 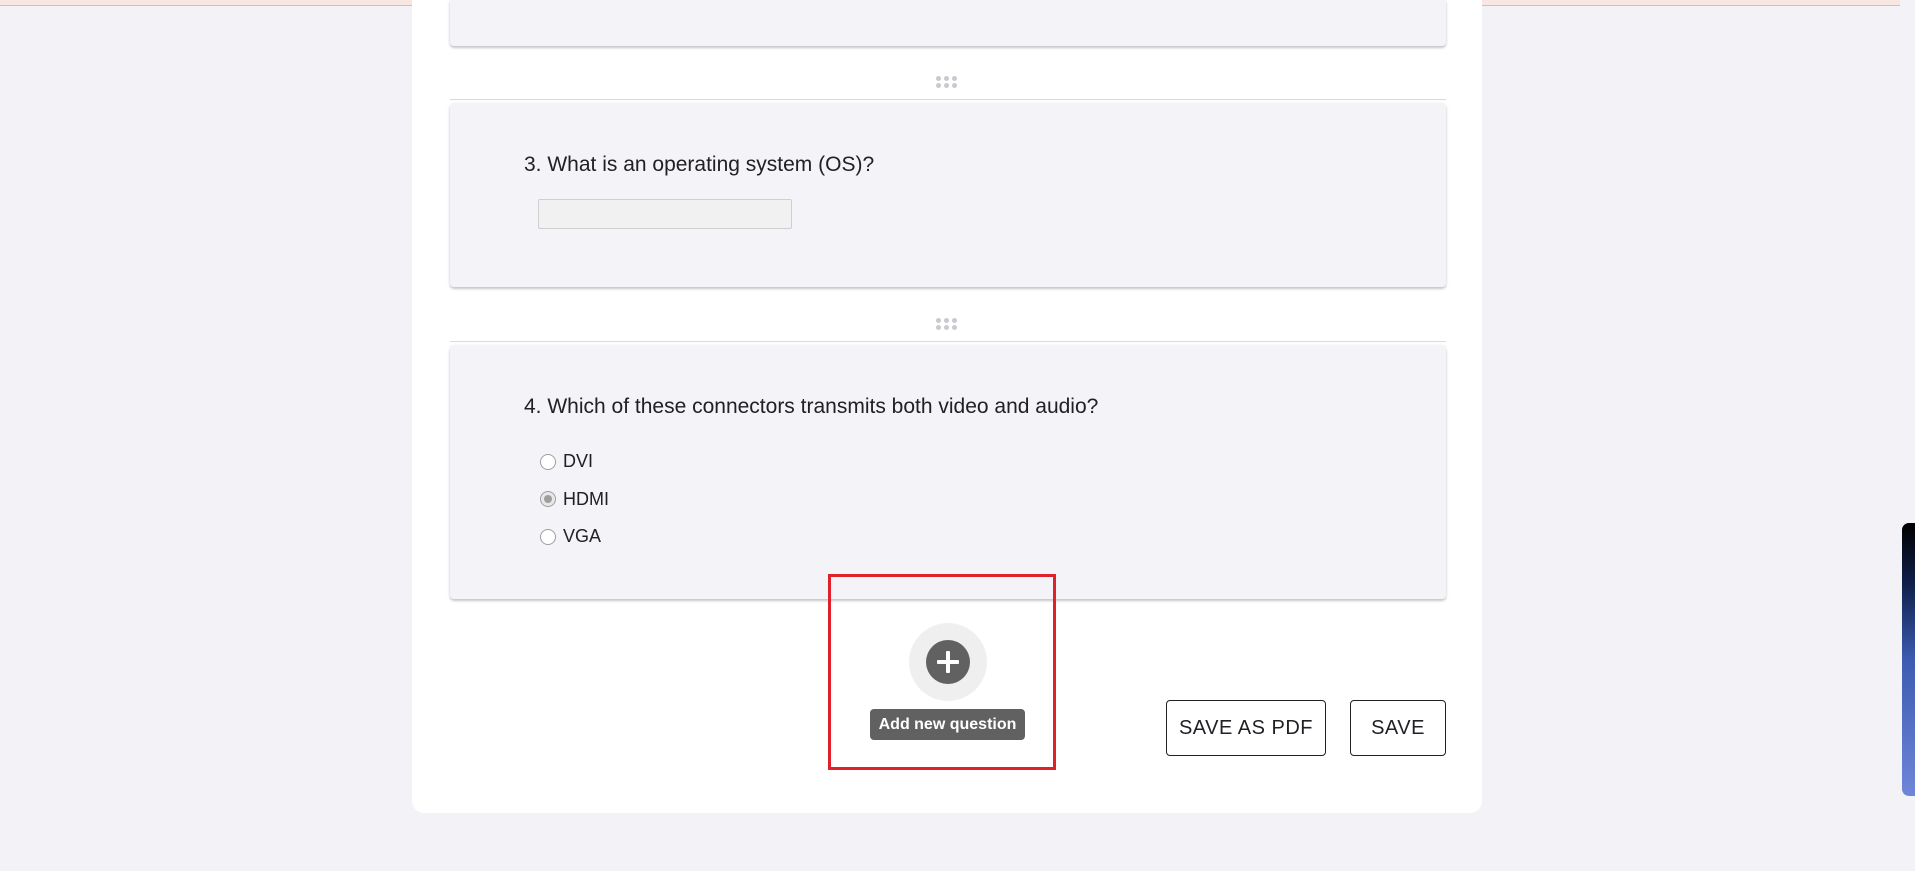 What do you see at coordinates (582, 536) in the screenshot?
I see `option-label: VGA` at bounding box center [582, 536].